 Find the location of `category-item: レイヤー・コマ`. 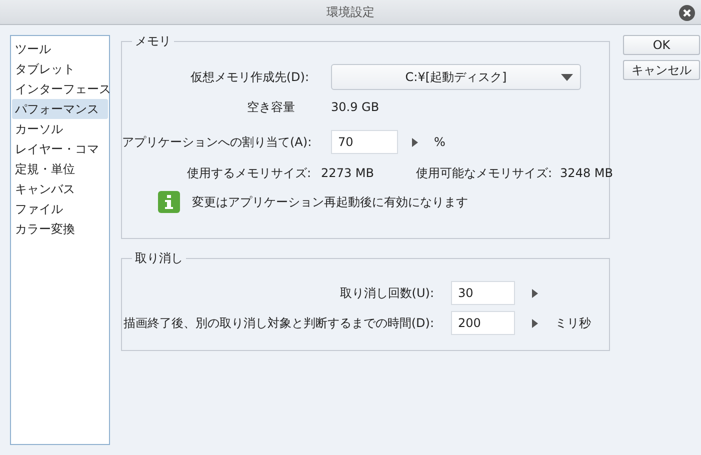

category-item: レイヤー・コマ is located at coordinates (60, 149).